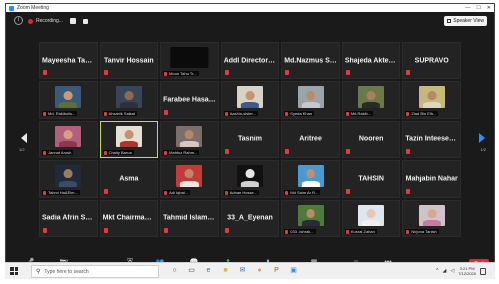 This screenshot has height=284, width=499. Describe the element at coordinates (276, 271) in the screenshot. I see `powerpoint-icon: P` at that location.